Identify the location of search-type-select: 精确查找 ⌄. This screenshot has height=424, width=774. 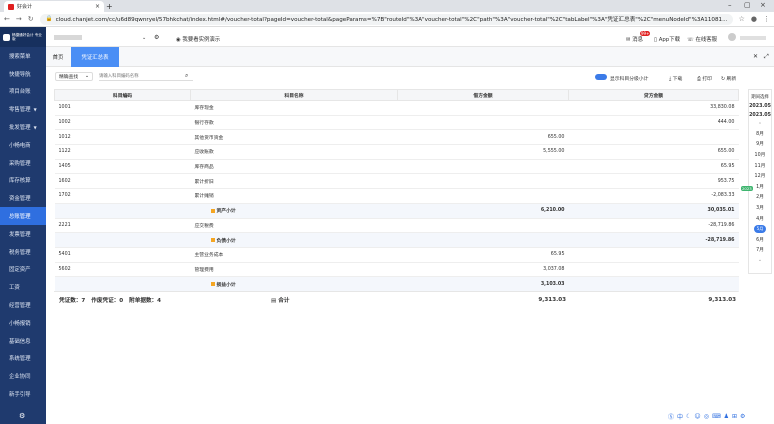
(74, 76).